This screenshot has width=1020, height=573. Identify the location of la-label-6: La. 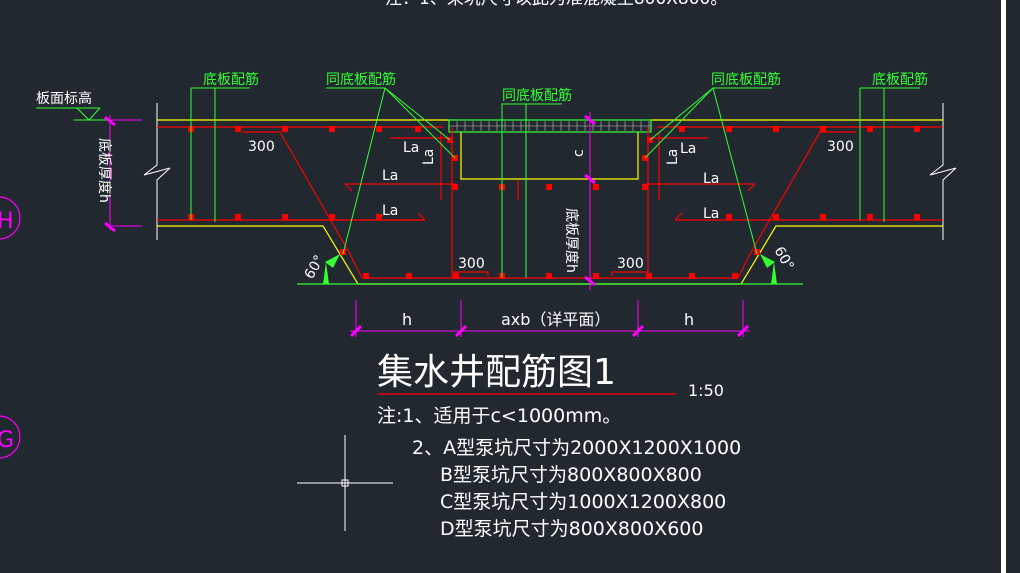
(711, 214).